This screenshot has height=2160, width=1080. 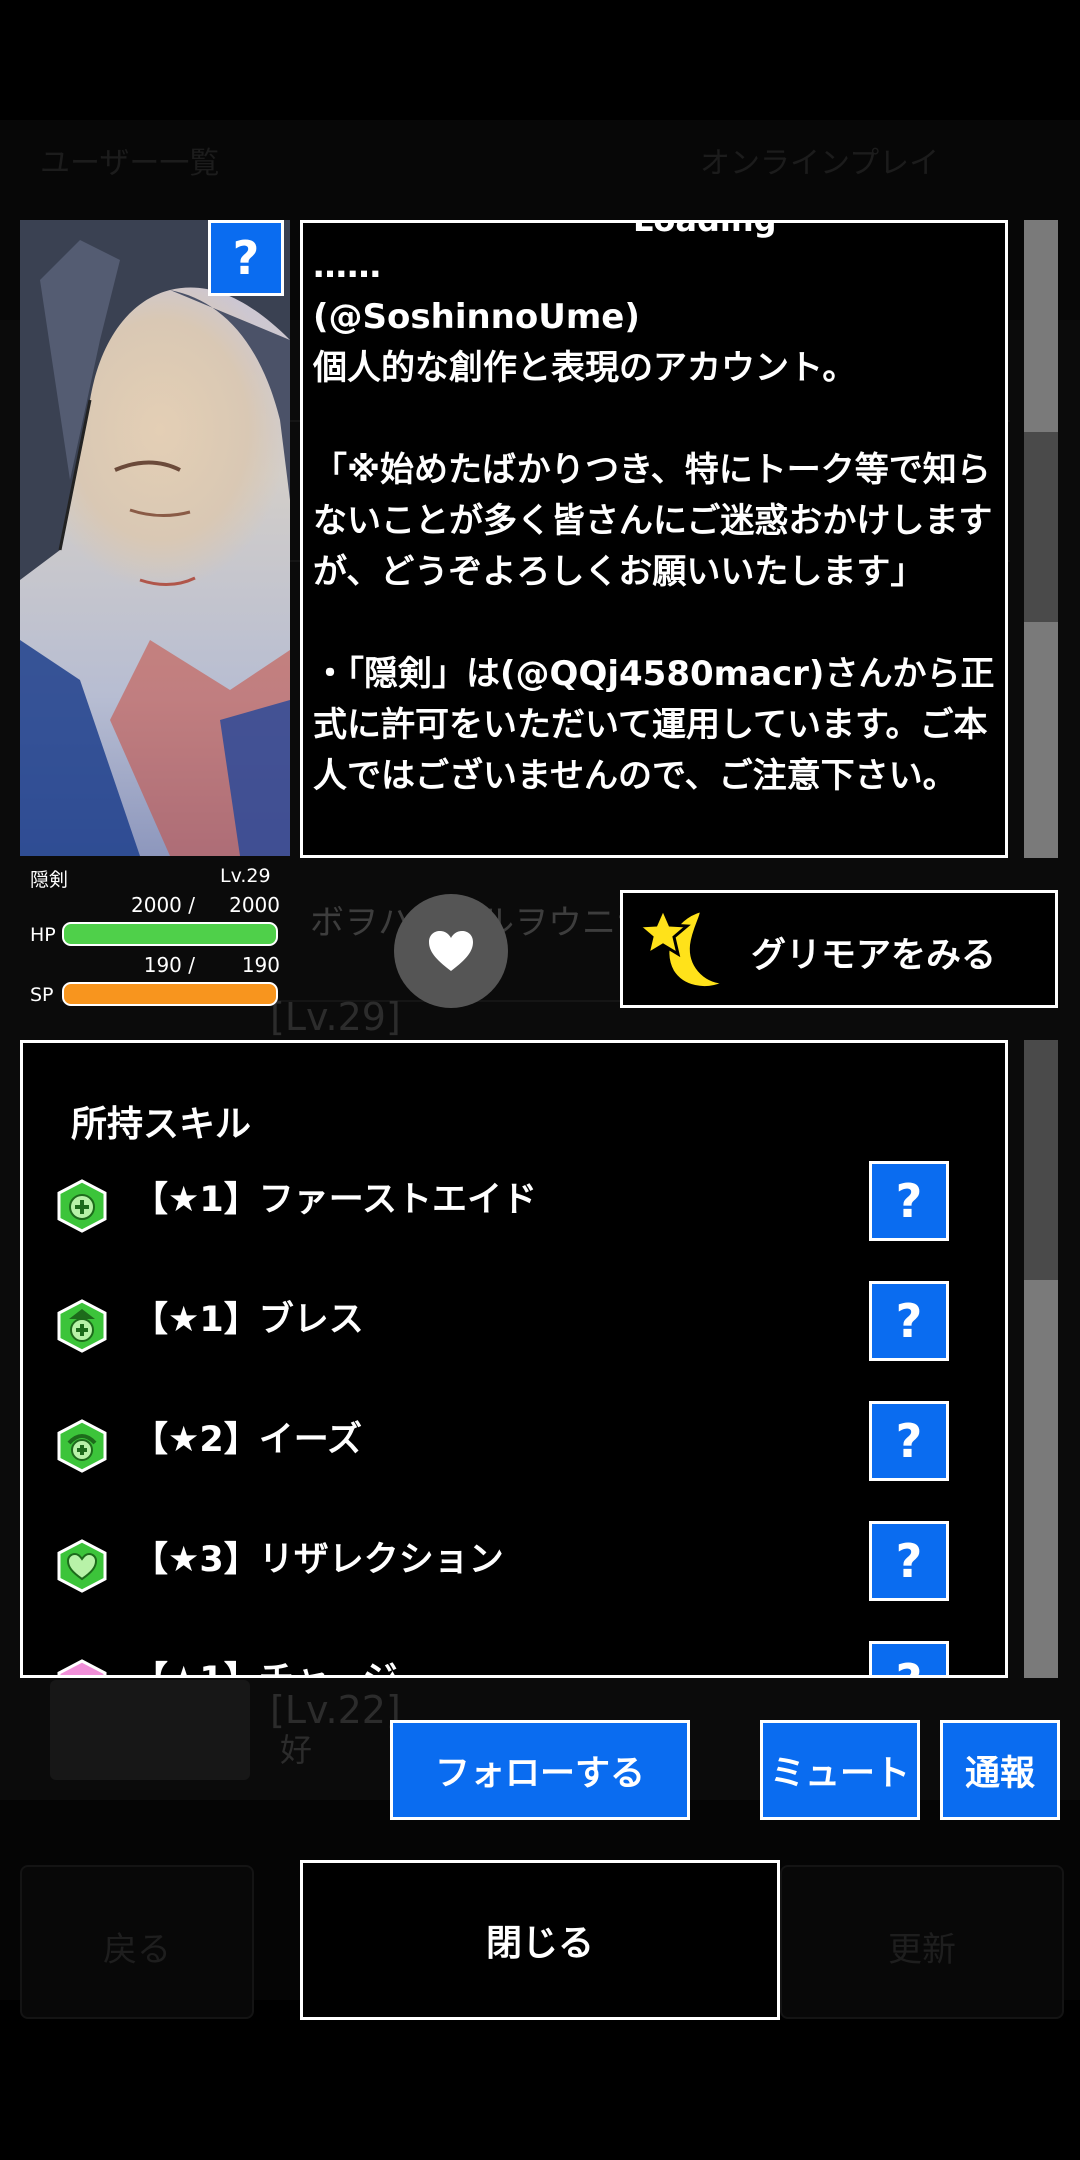 What do you see at coordinates (1041, 527) in the screenshot?
I see `profile-scrollbar-thumb` at bounding box center [1041, 527].